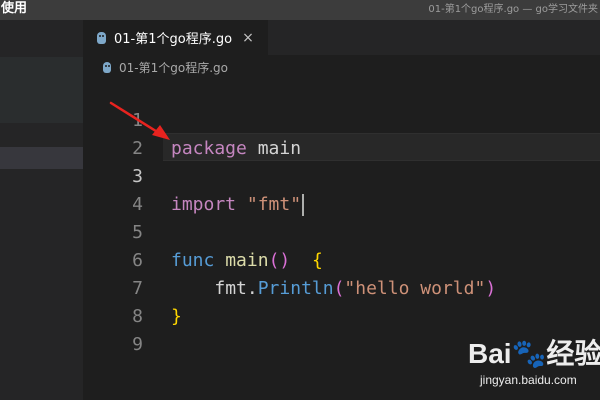 The width and height of the screenshot is (600, 400). What do you see at coordinates (173, 67) in the screenshot?
I see `breadcrumb-item-file: 01-第1个go程序.go` at bounding box center [173, 67].